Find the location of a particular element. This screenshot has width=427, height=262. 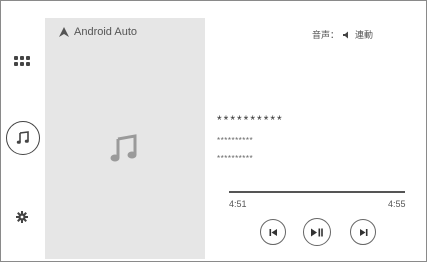

track-artist: ********** is located at coordinates (235, 140).